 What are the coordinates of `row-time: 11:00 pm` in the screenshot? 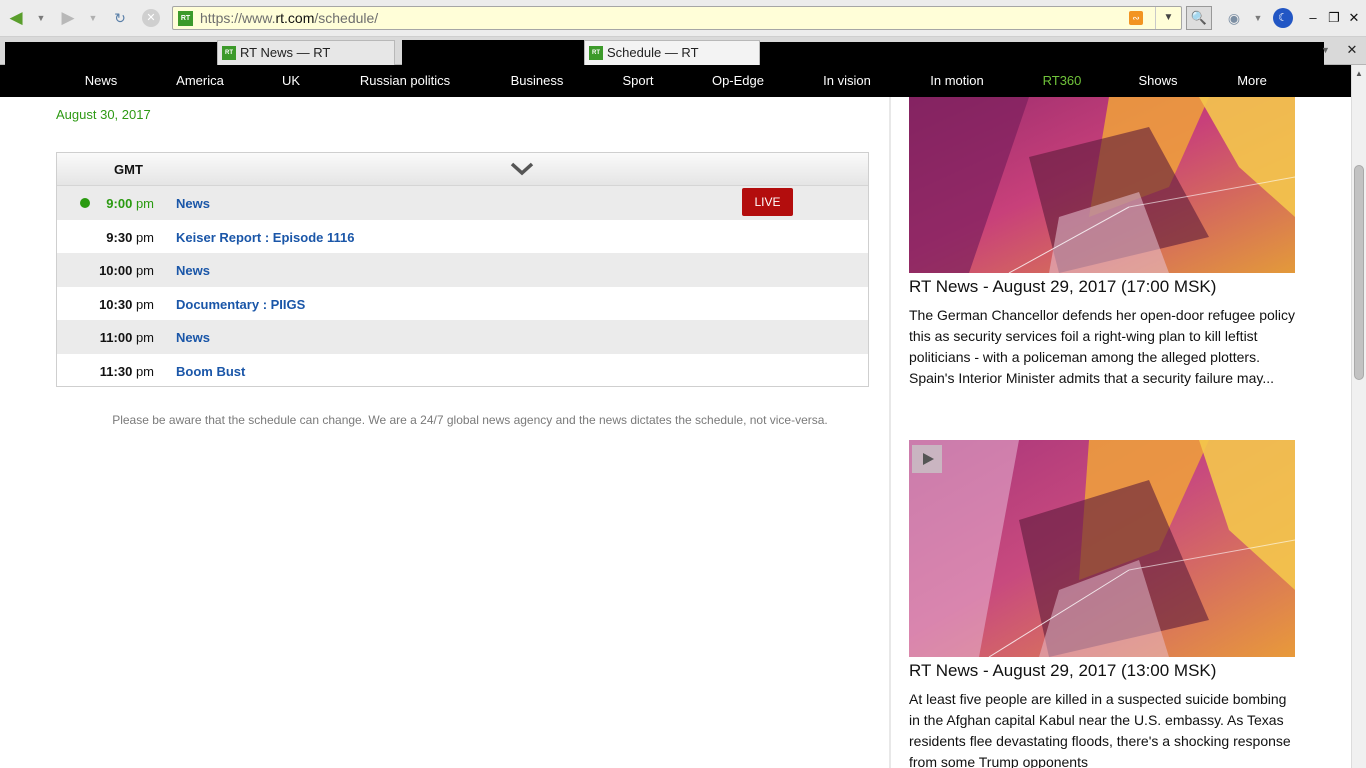 It's located at (126, 337).